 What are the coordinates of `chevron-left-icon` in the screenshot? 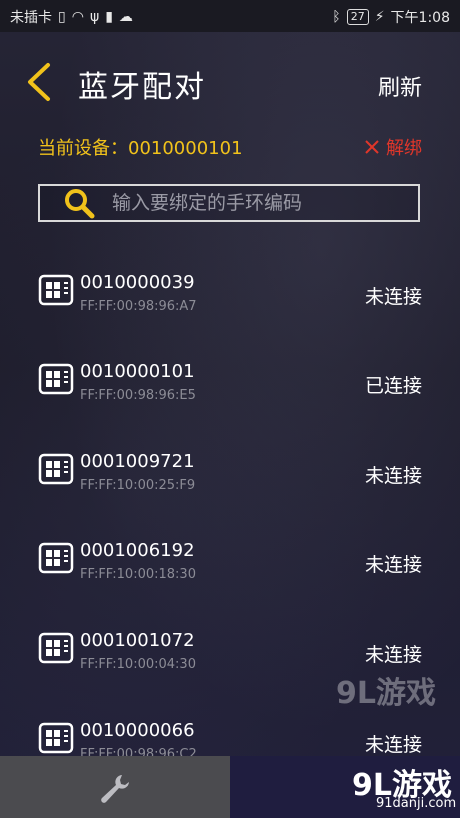 It's located at (39, 82).